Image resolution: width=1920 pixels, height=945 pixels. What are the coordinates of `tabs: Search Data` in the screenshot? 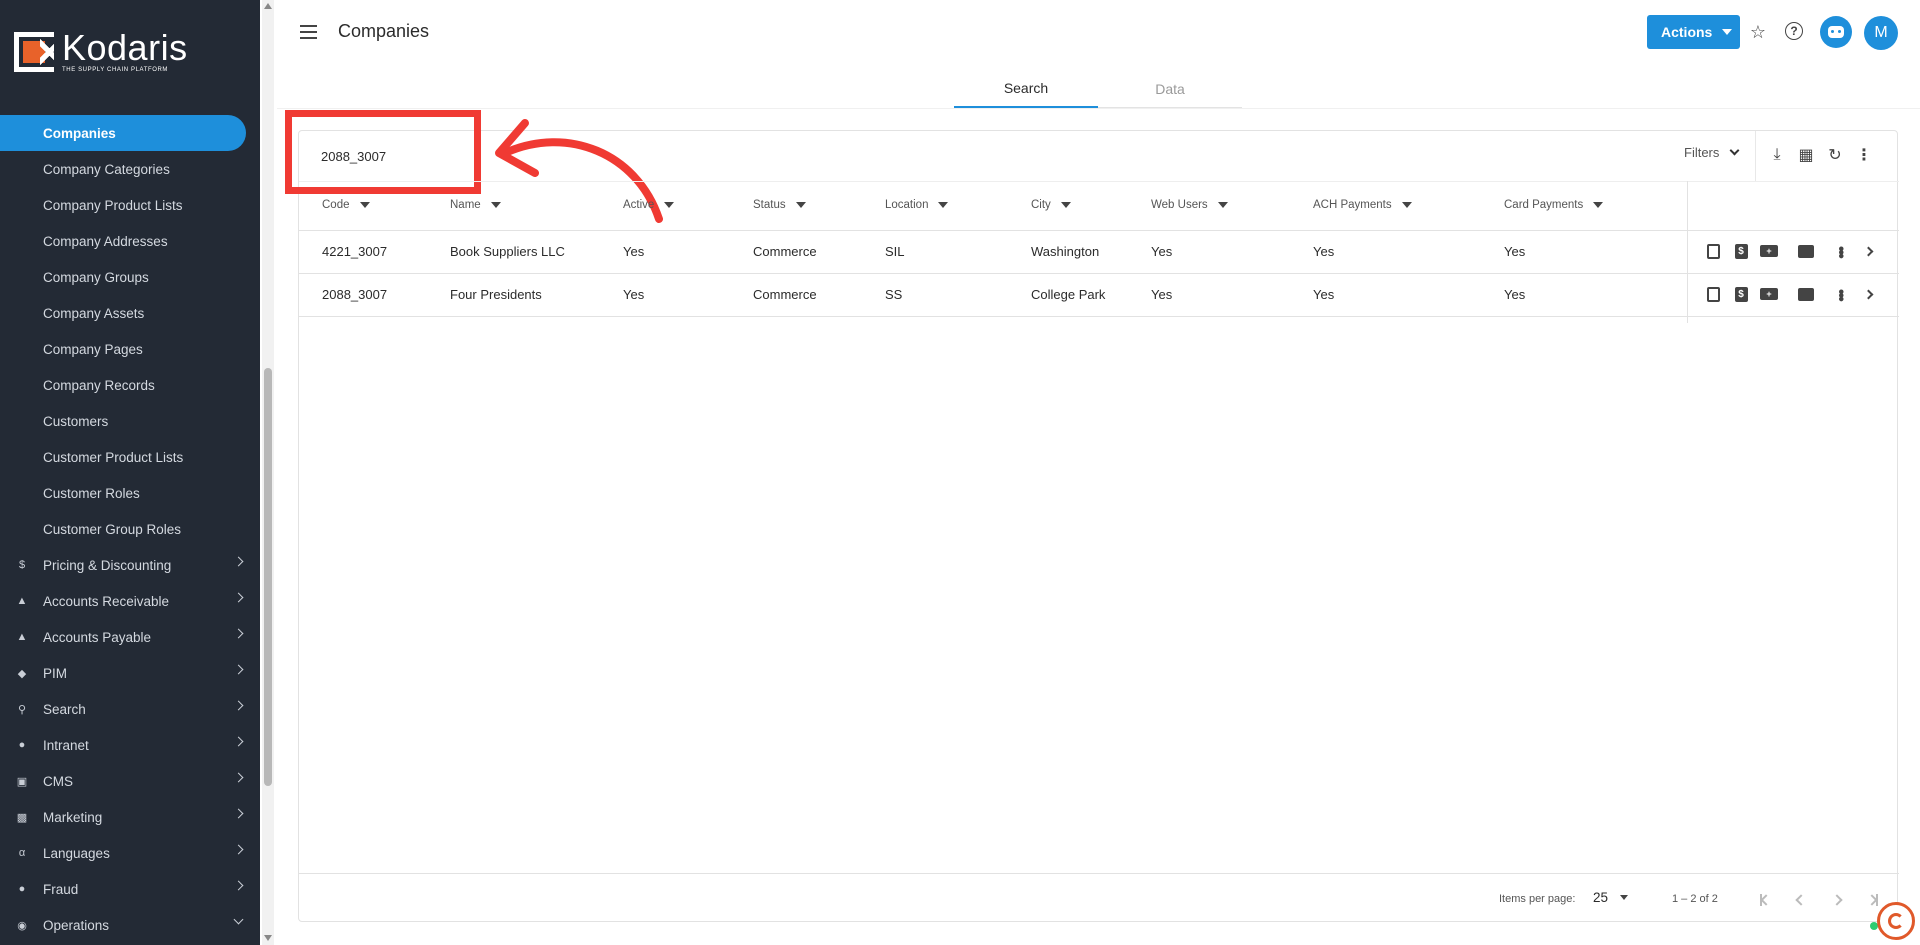 It's located at (1098, 89).